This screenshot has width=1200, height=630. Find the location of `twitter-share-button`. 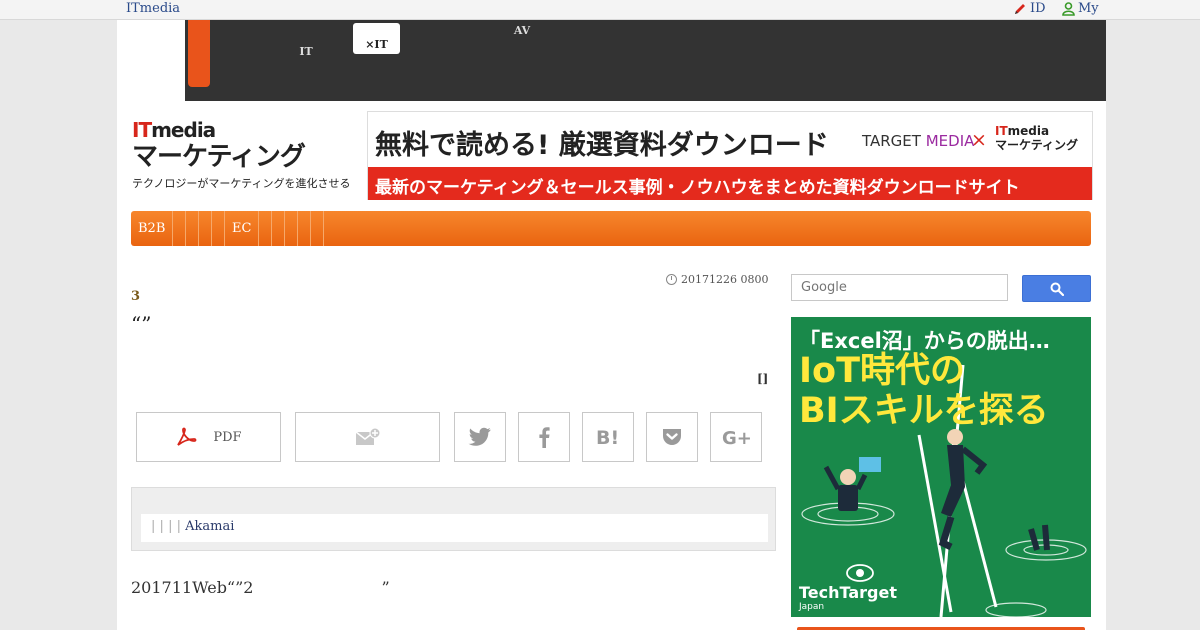

twitter-share-button is located at coordinates (480, 437).